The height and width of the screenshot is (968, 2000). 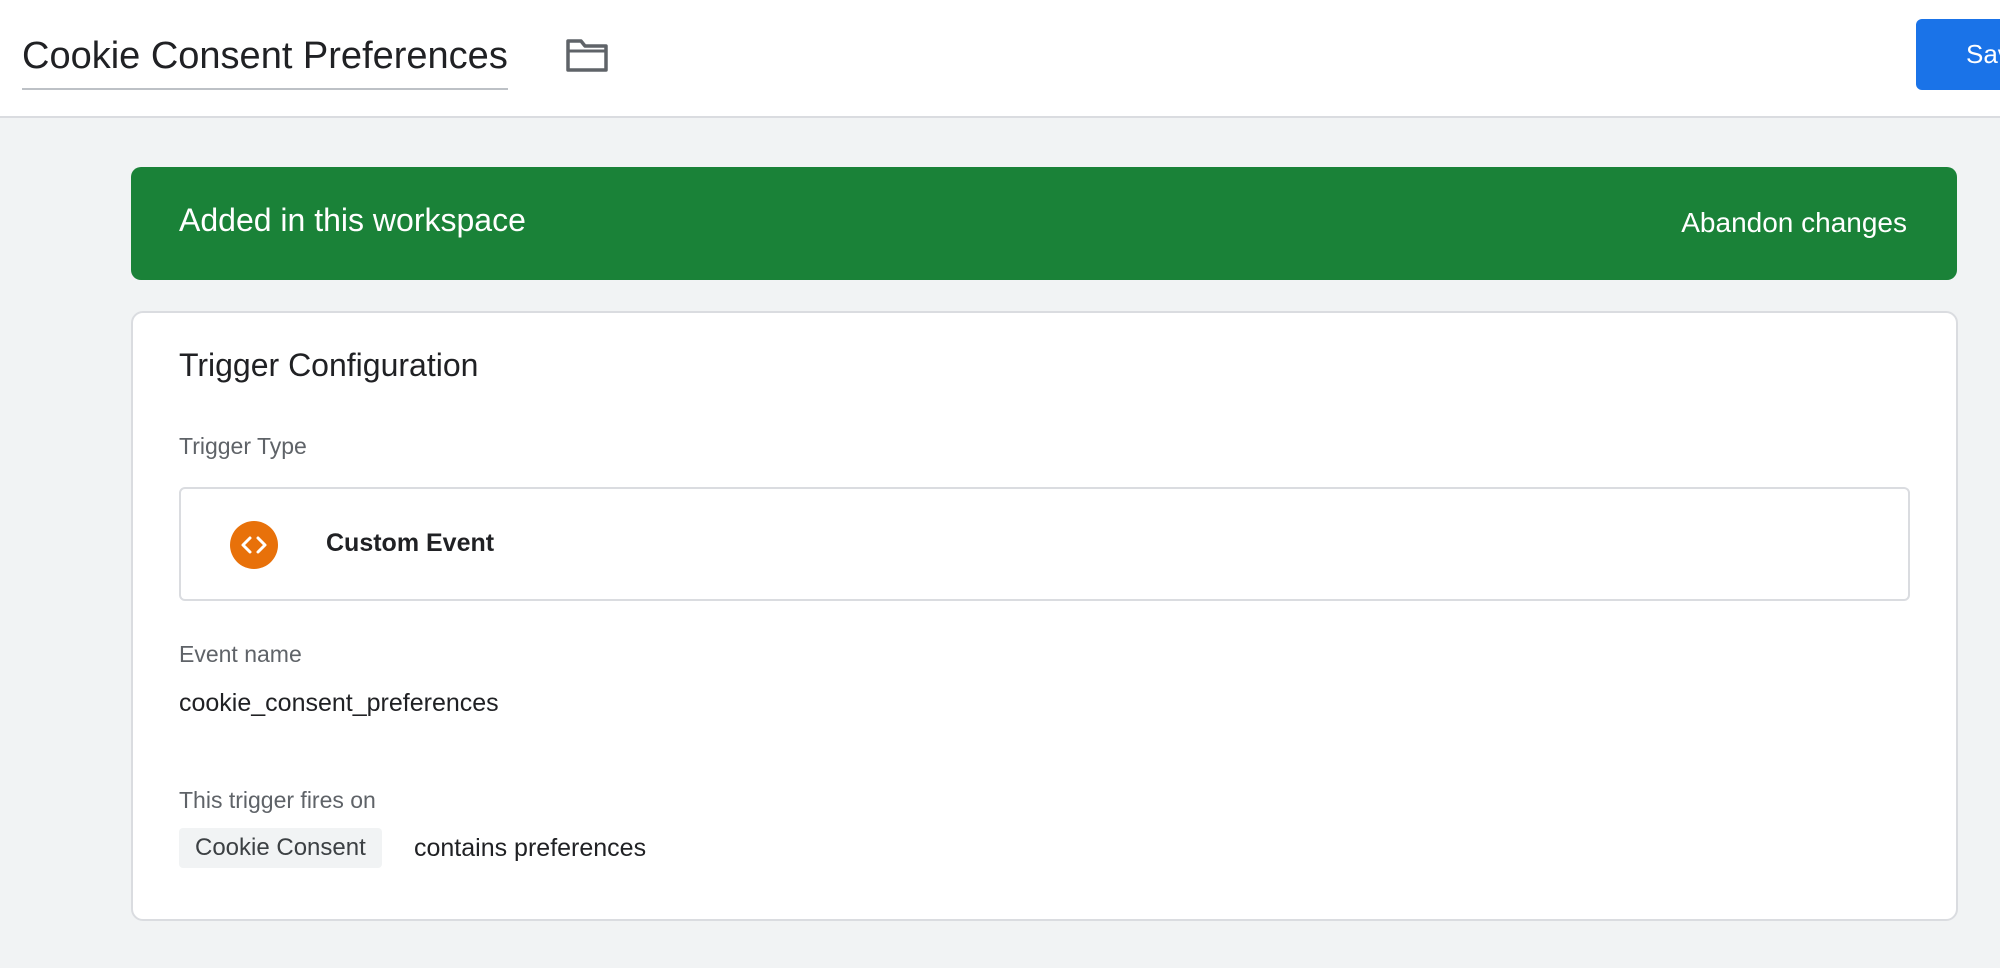 What do you see at coordinates (1000, 59) in the screenshot?
I see `editor-header: Cookie Consent Preferences Save` at bounding box center [1000, 59].